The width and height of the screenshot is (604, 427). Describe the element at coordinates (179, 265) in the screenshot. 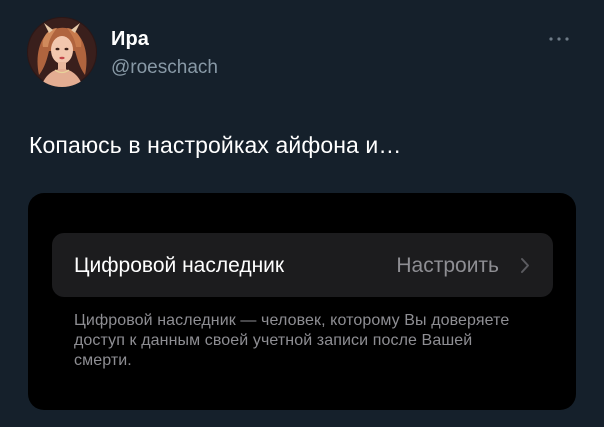

I see `row-title: Цифровой наследник` at that location.